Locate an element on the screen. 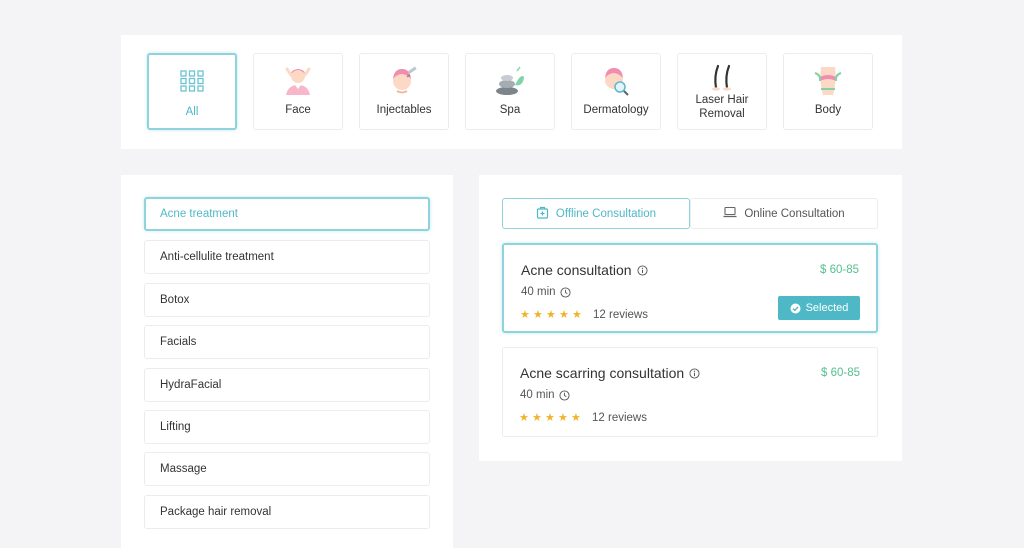 This screenshot has height=548, width=1024. dermatology-icon is located at coordinates (616, 80).